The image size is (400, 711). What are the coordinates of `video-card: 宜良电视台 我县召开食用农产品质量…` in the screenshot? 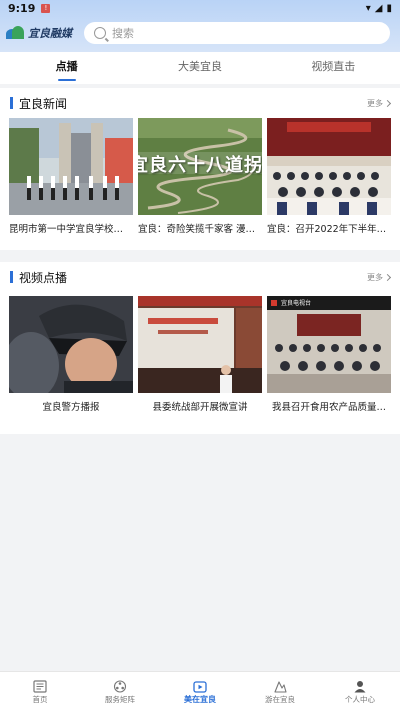 It's located at (329, 354).